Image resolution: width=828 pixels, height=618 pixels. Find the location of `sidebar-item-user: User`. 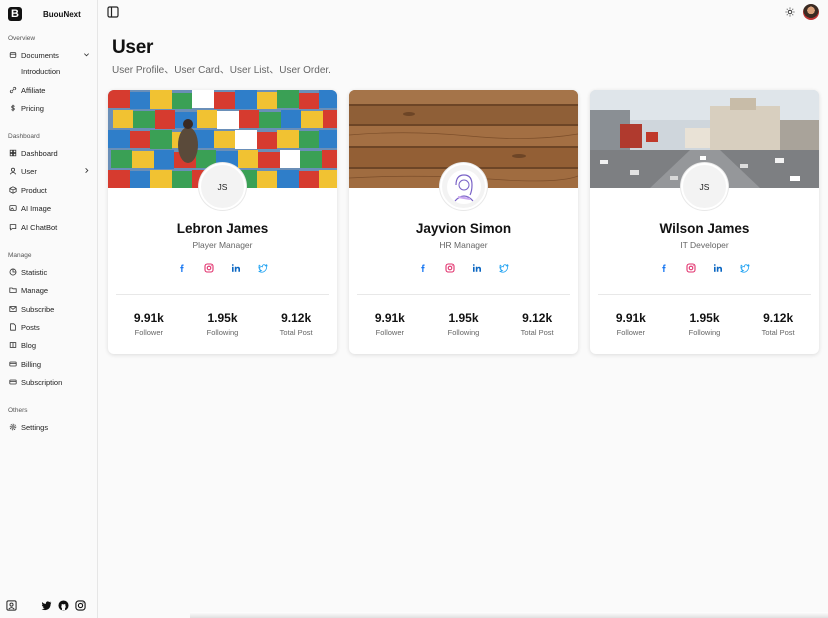

sidebar-item-user: User is located at coordinates (50, 171).